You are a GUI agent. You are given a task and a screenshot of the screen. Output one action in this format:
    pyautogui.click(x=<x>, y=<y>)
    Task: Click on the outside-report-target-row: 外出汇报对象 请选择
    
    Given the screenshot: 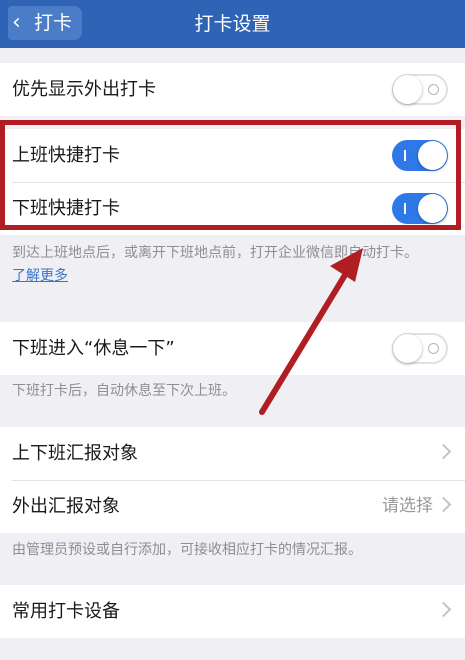 What is the action you would take?
    pyautogui.click(x=232, y=506)
    